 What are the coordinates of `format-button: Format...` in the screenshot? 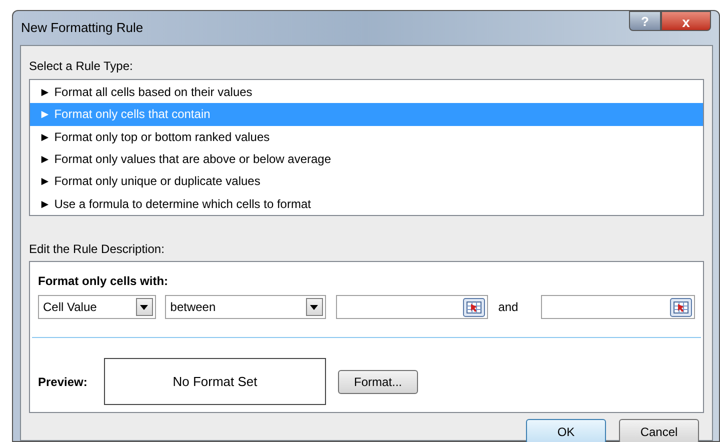 It's located at (378, 382).